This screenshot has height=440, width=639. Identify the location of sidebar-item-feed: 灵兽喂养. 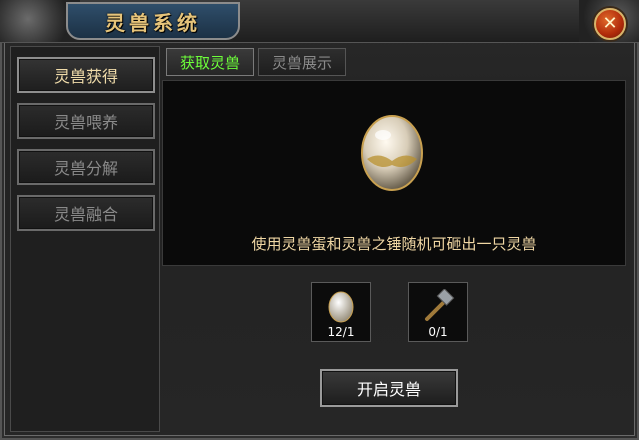
(86, 121).